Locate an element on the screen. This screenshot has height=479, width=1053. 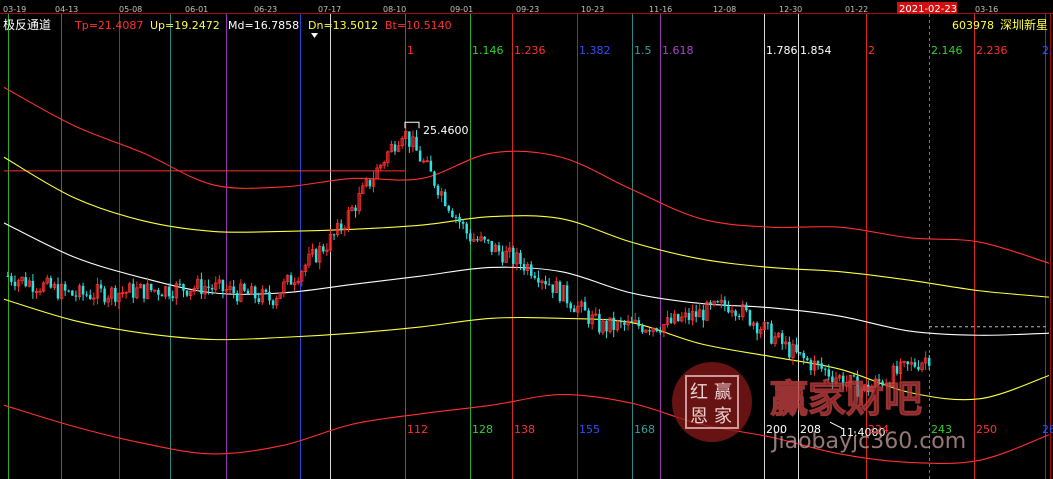
date-label: 11-16 is located at coordinates (660, 9).